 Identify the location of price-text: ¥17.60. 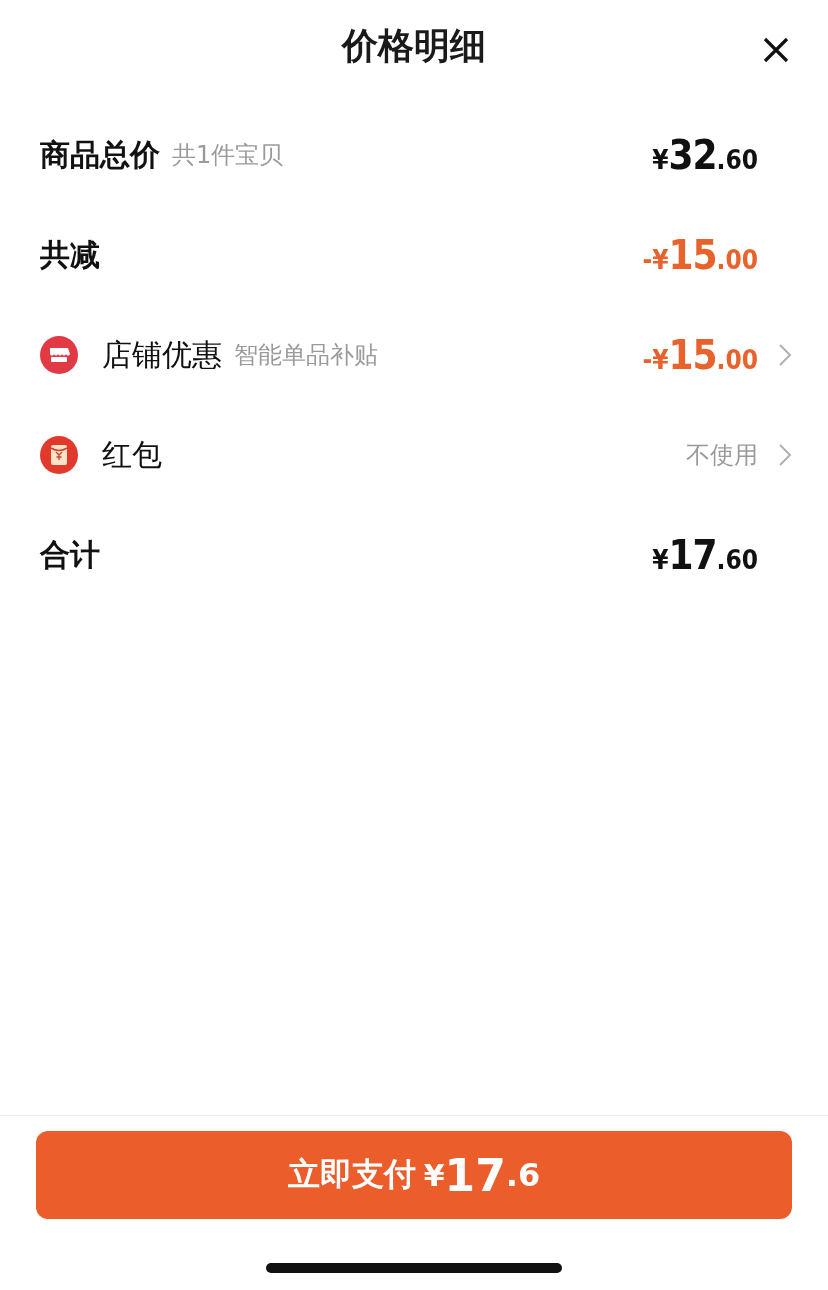
(705, 555).